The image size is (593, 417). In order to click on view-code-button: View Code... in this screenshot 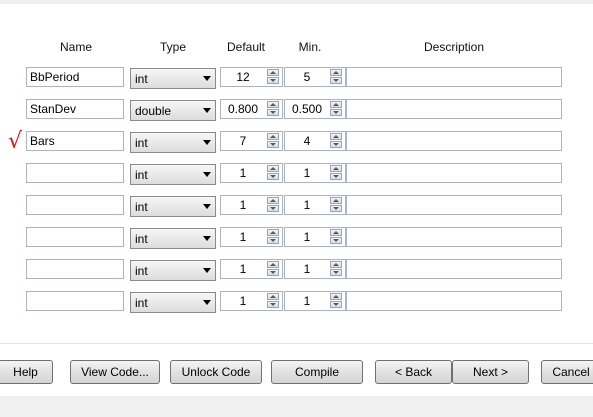, I will do `click(115, 372)`.